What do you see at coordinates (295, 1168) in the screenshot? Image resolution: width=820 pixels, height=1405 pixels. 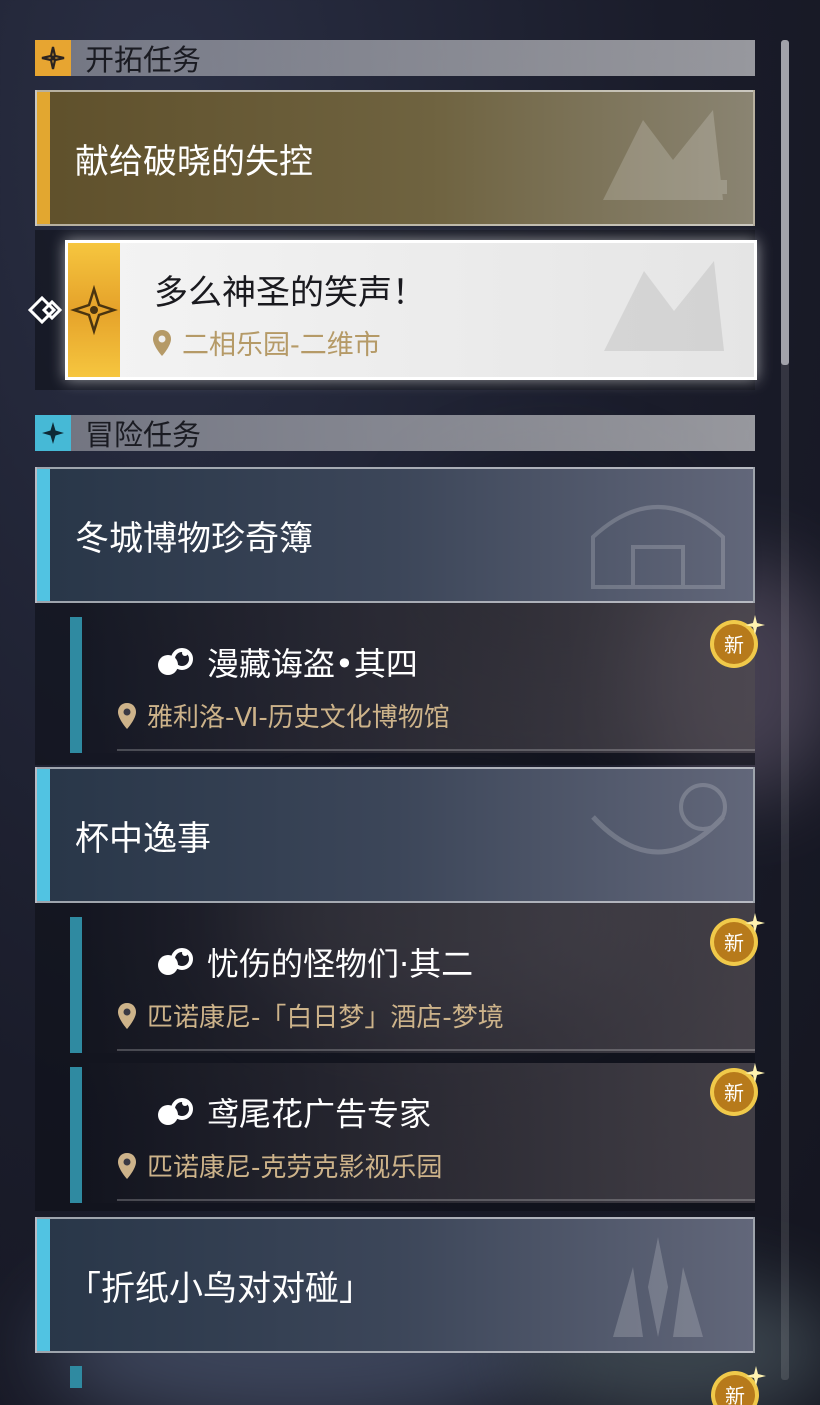 I see `quest-location-text: 匹诺康尼-克劳克影视乐园` at bounding box center [295, 1168].